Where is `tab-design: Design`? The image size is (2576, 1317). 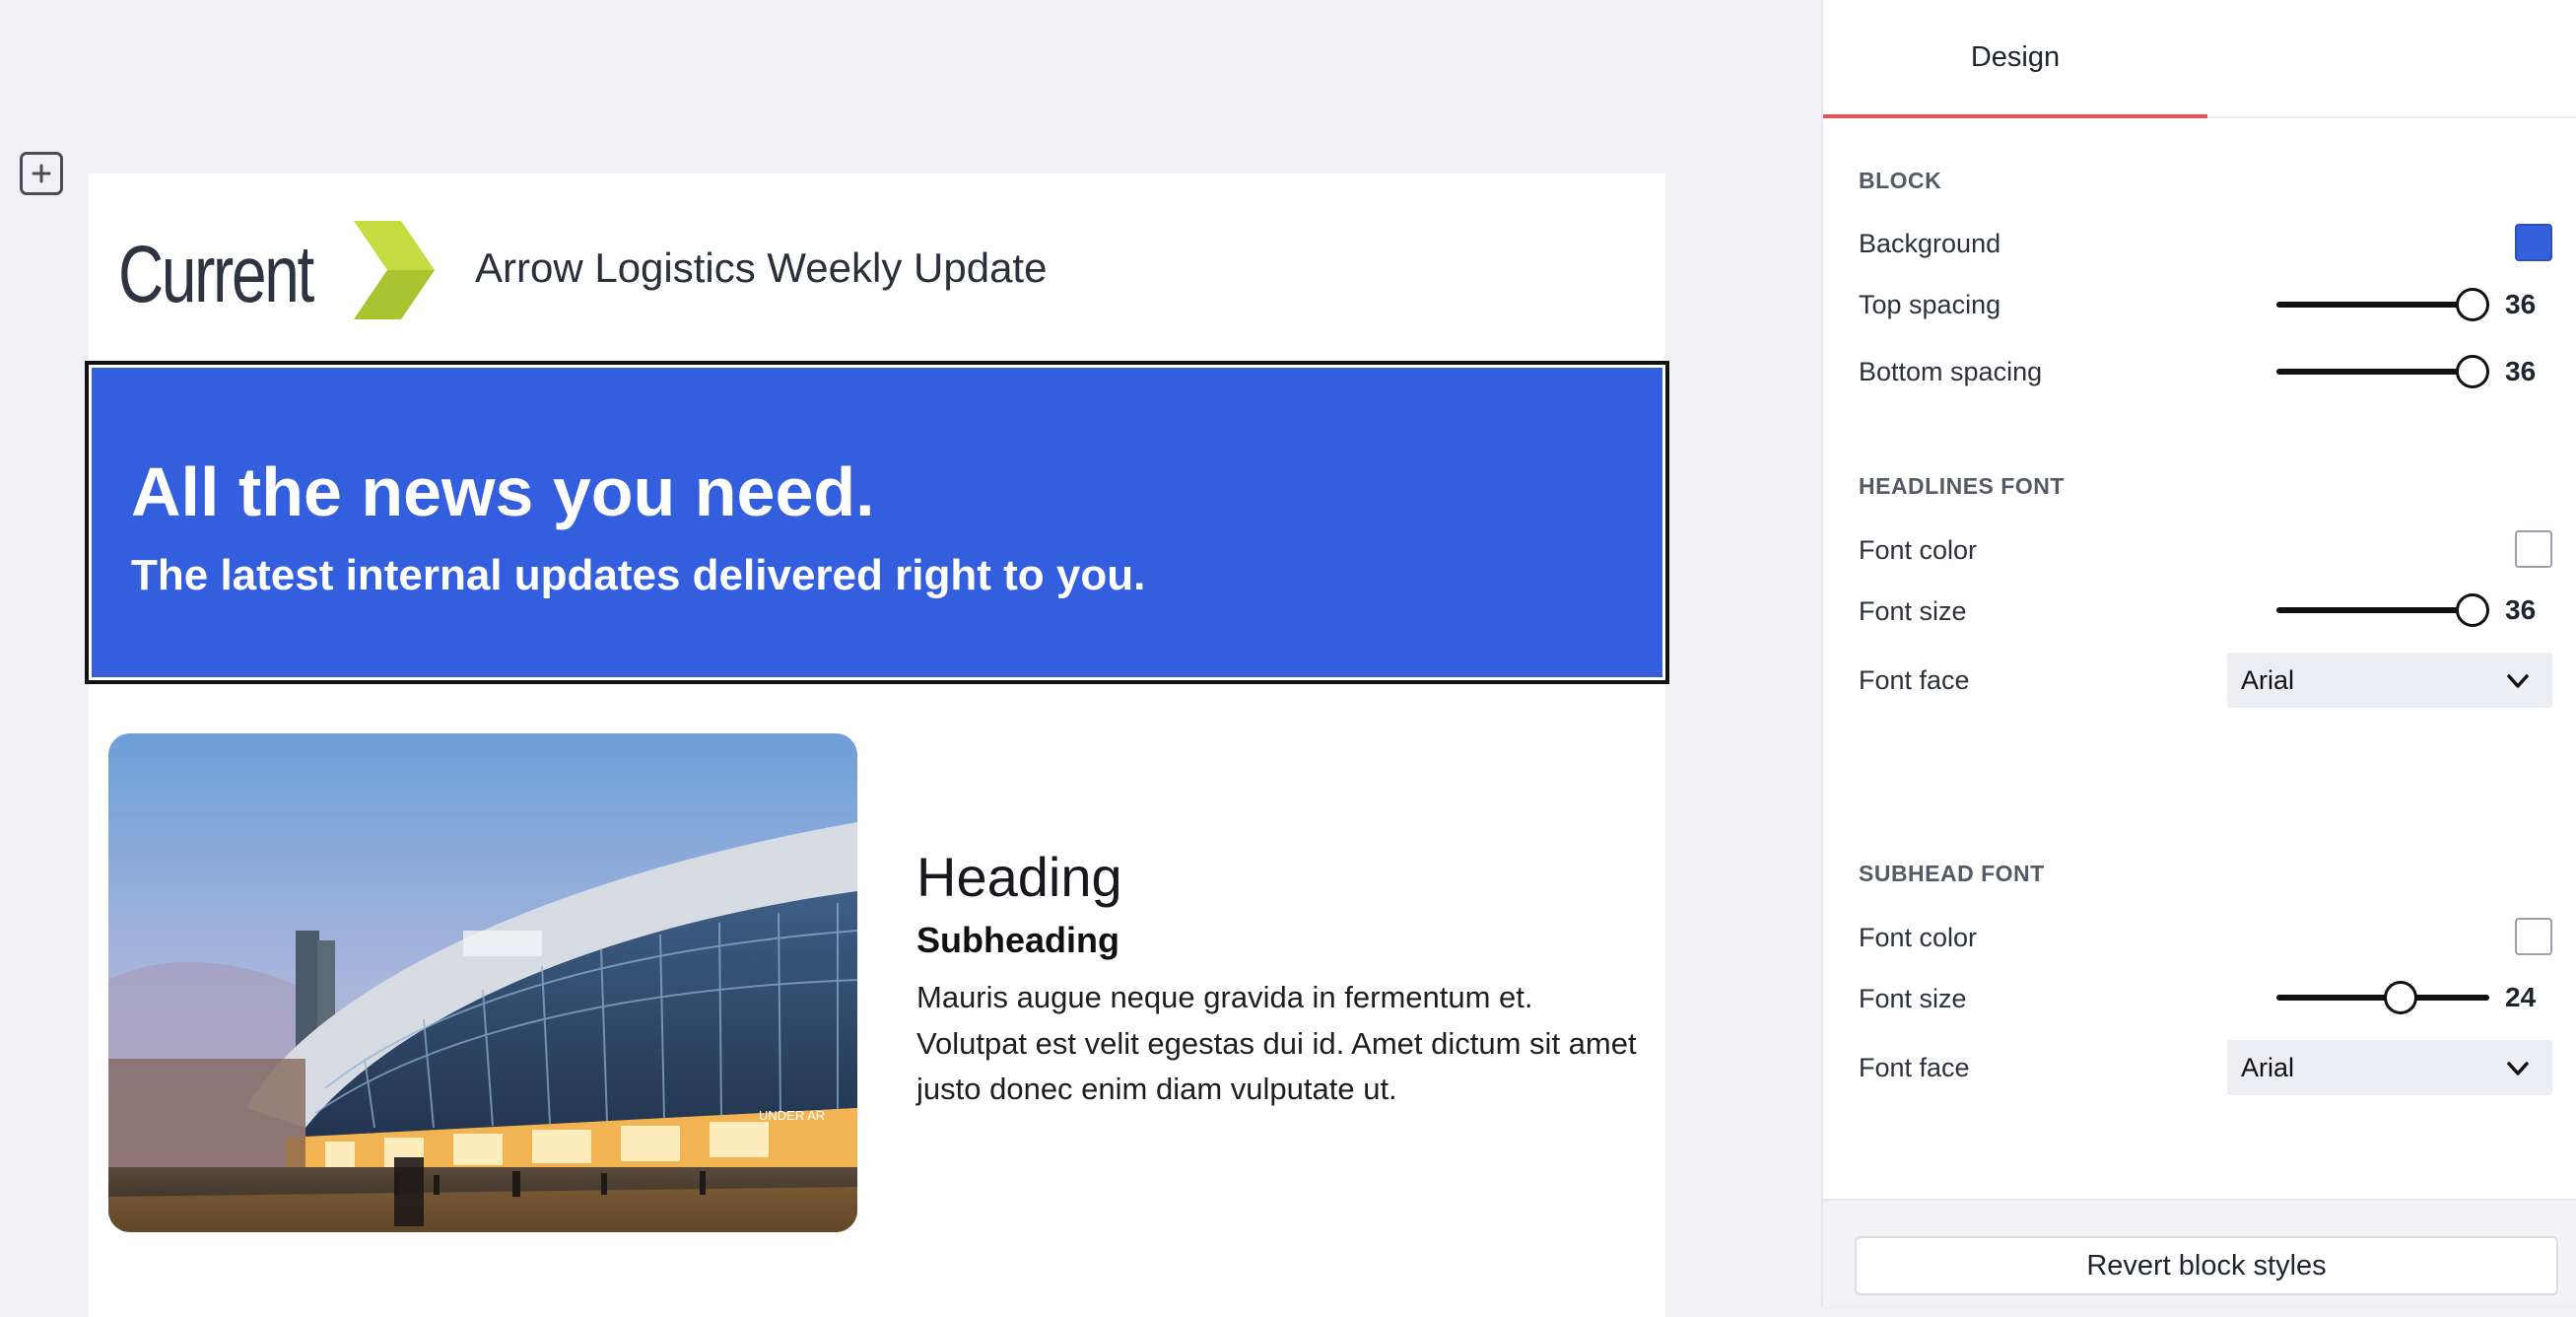 tab-design: Design is located at coordinates (2015, 59).